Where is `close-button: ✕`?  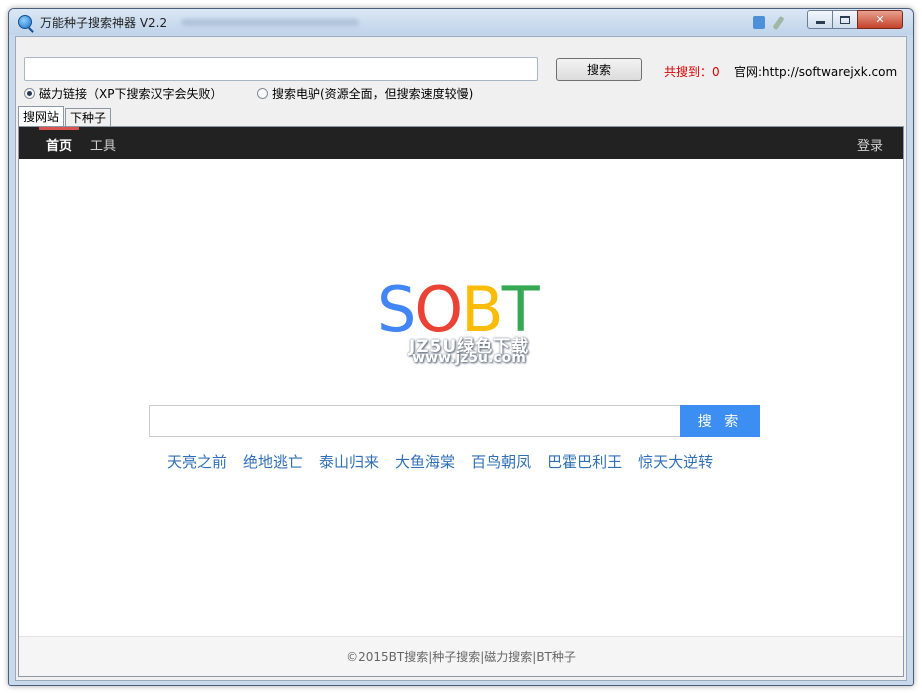
close-button: ✕ is located at coordinates (880, 19).